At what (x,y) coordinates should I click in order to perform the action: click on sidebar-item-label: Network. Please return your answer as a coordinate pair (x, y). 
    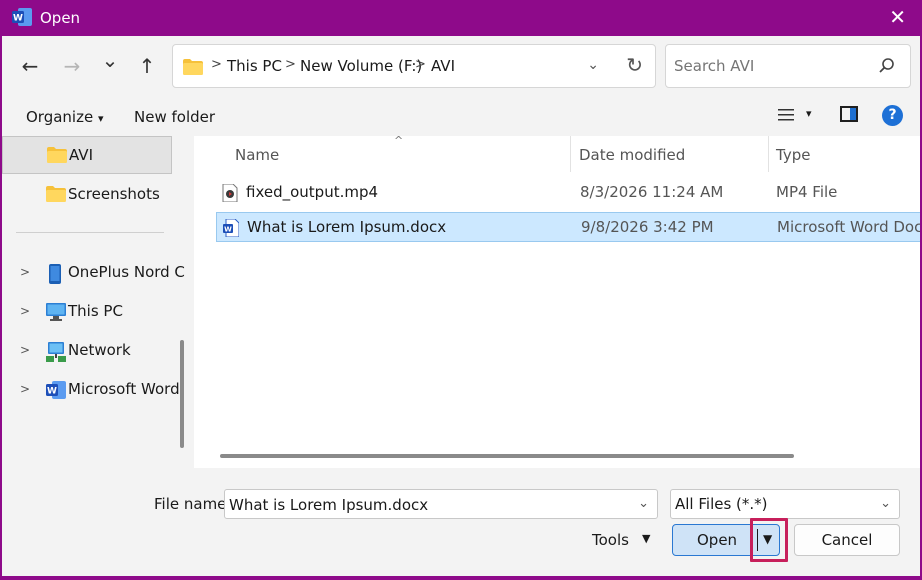
    Looking at the image, I should click on (99, 350).